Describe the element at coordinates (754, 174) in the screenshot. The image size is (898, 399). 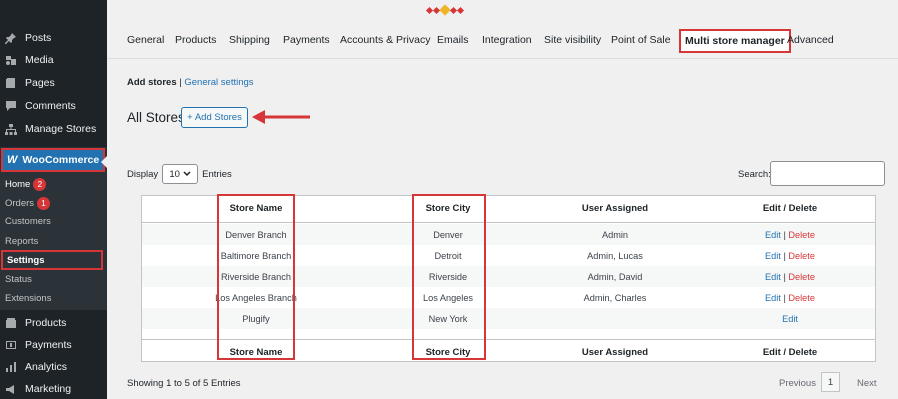
I see `search-label: Search:` at that location.